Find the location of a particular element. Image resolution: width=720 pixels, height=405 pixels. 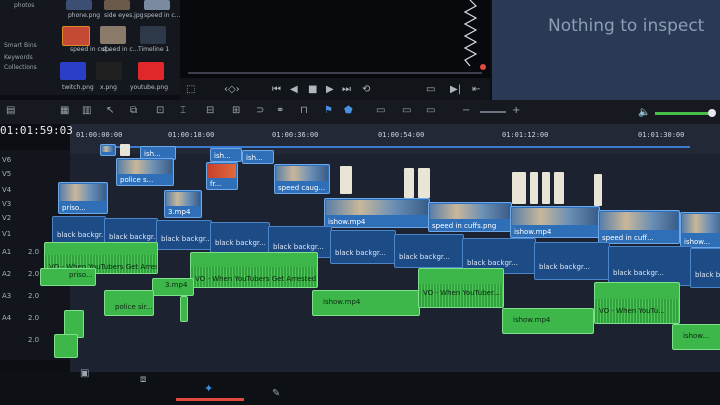

video-clip: speed in cuffs.png is located at coordinates (470, 217).